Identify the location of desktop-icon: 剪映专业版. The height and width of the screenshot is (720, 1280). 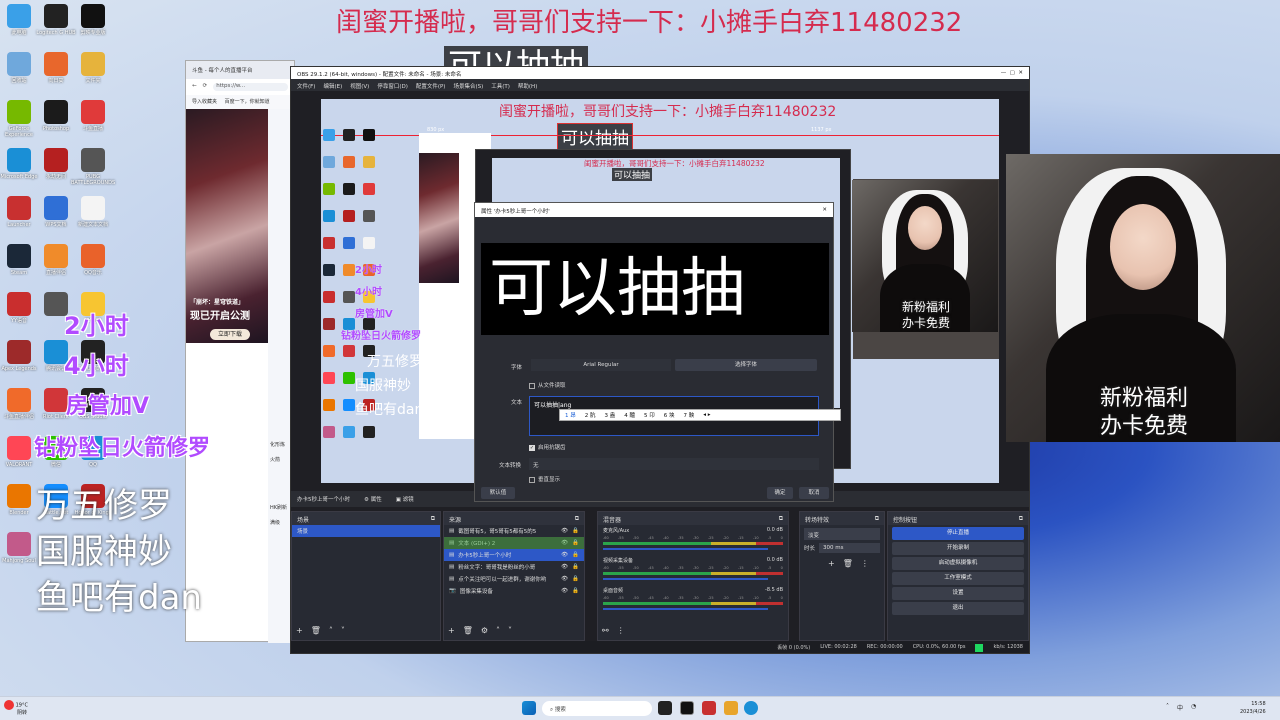
(93, 20).